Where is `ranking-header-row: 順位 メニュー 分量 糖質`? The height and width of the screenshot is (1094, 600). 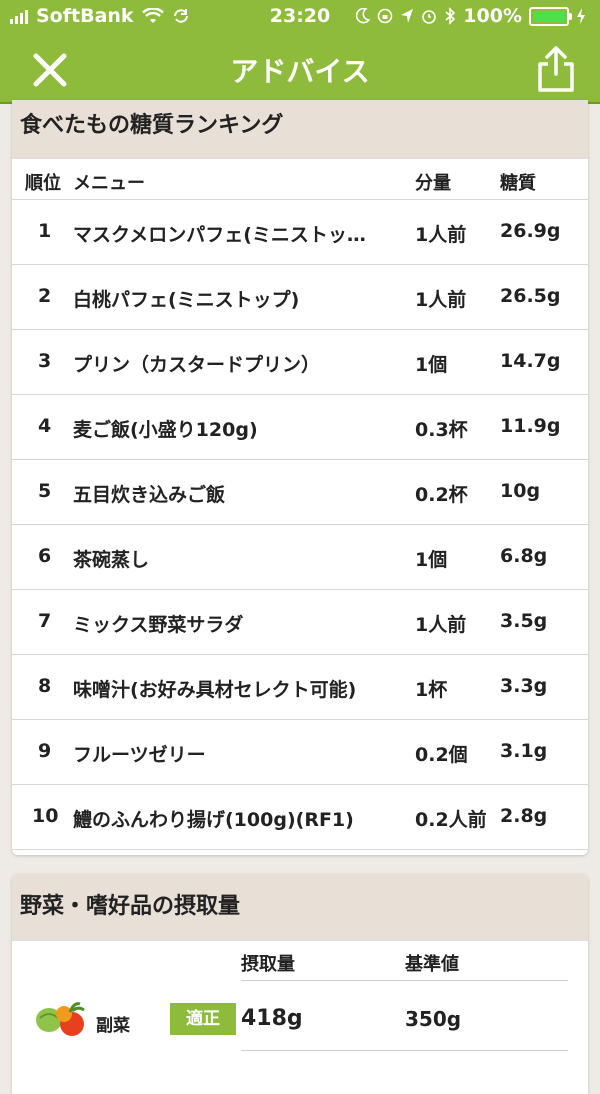
ranking-header-row: 順位 メニュー 分量 糖質 is located at coordinates (300, 179).